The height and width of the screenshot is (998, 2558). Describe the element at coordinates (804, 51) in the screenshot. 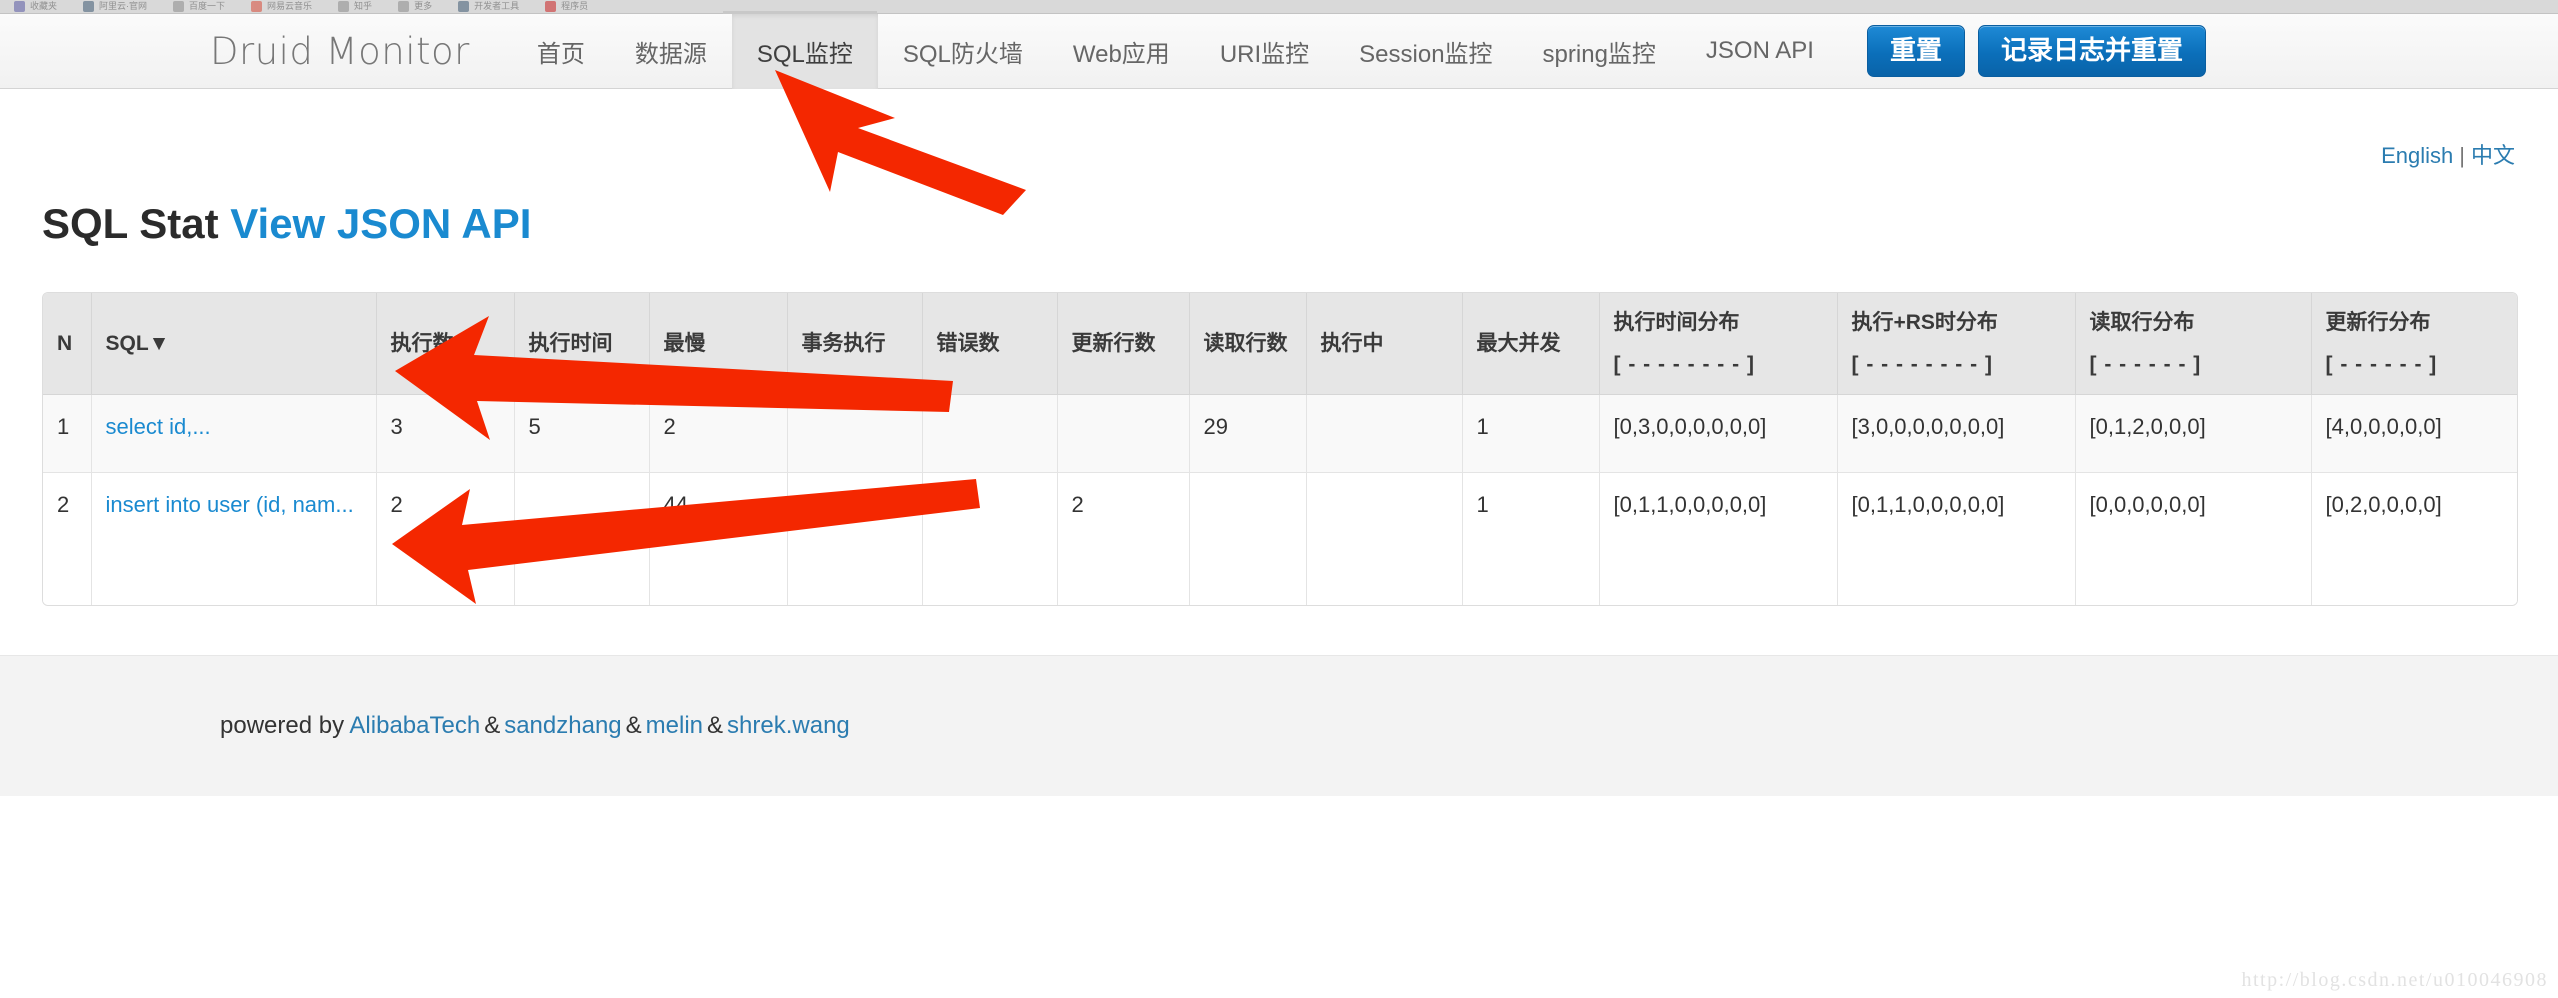

I see `nav-item-sql-monitor: SQL监控` at that location.